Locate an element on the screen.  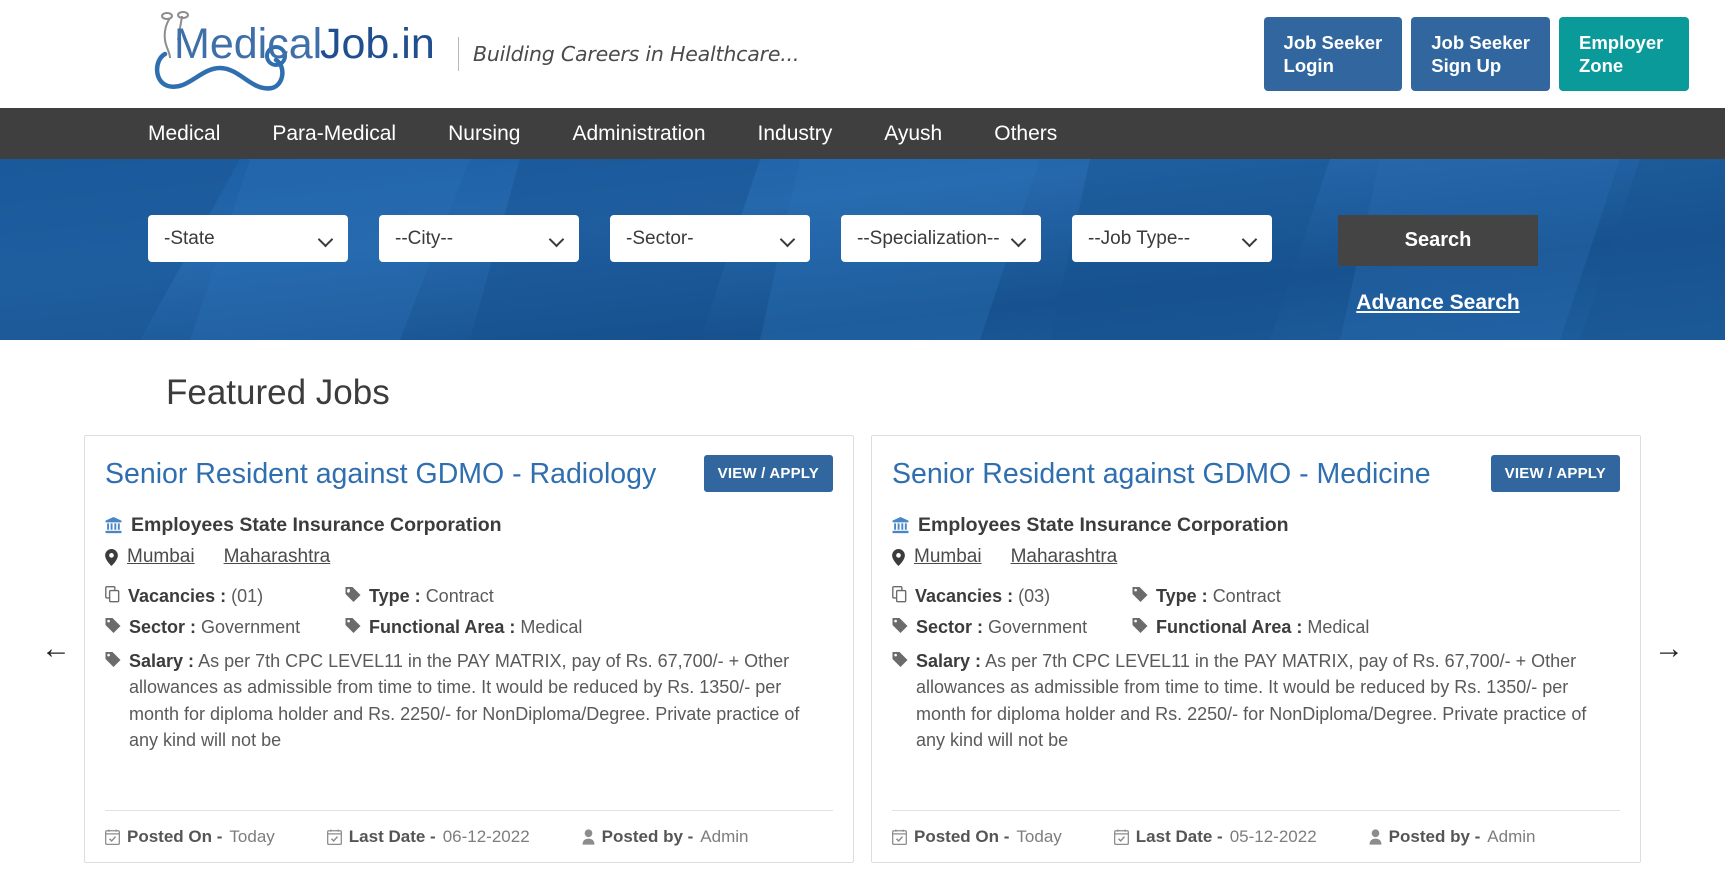
nav-item-medical: Medical is located at coordinates (184, 134).